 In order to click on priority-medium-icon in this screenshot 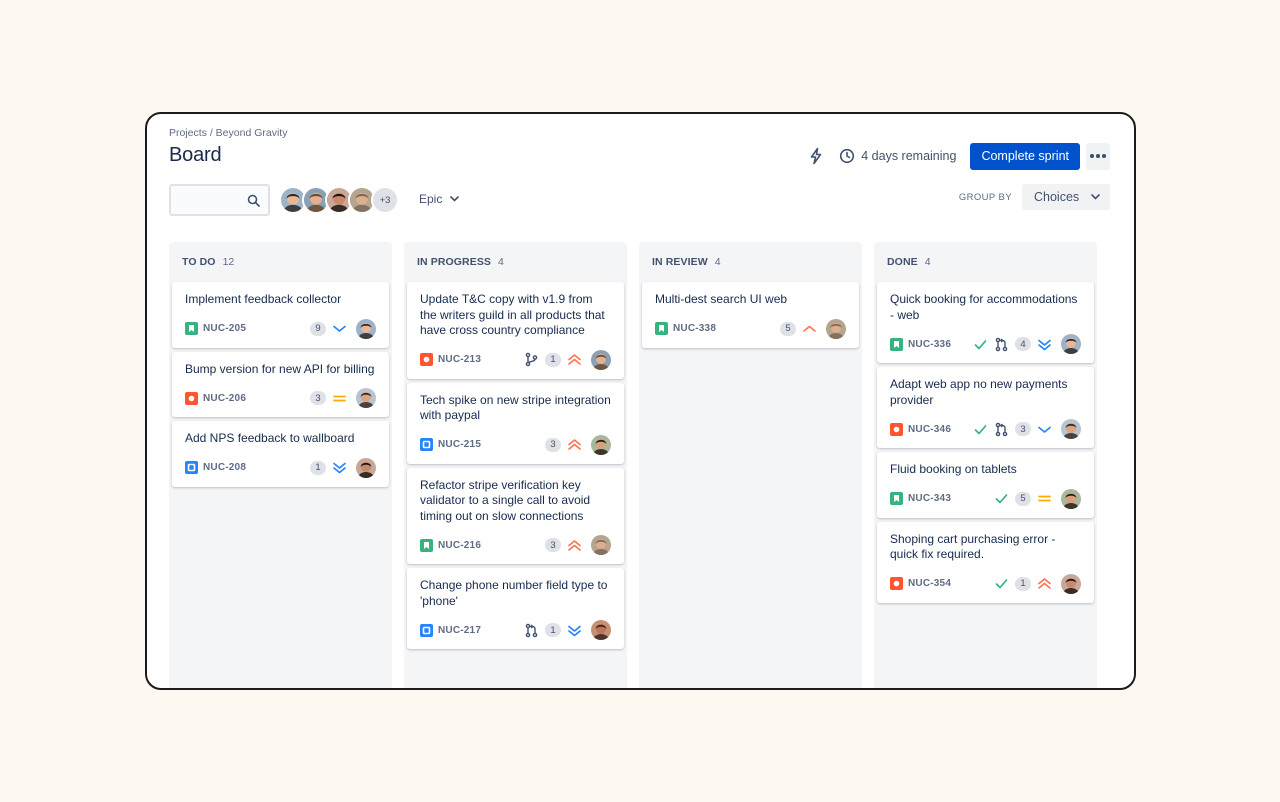, I will do `click(339, 398)`.